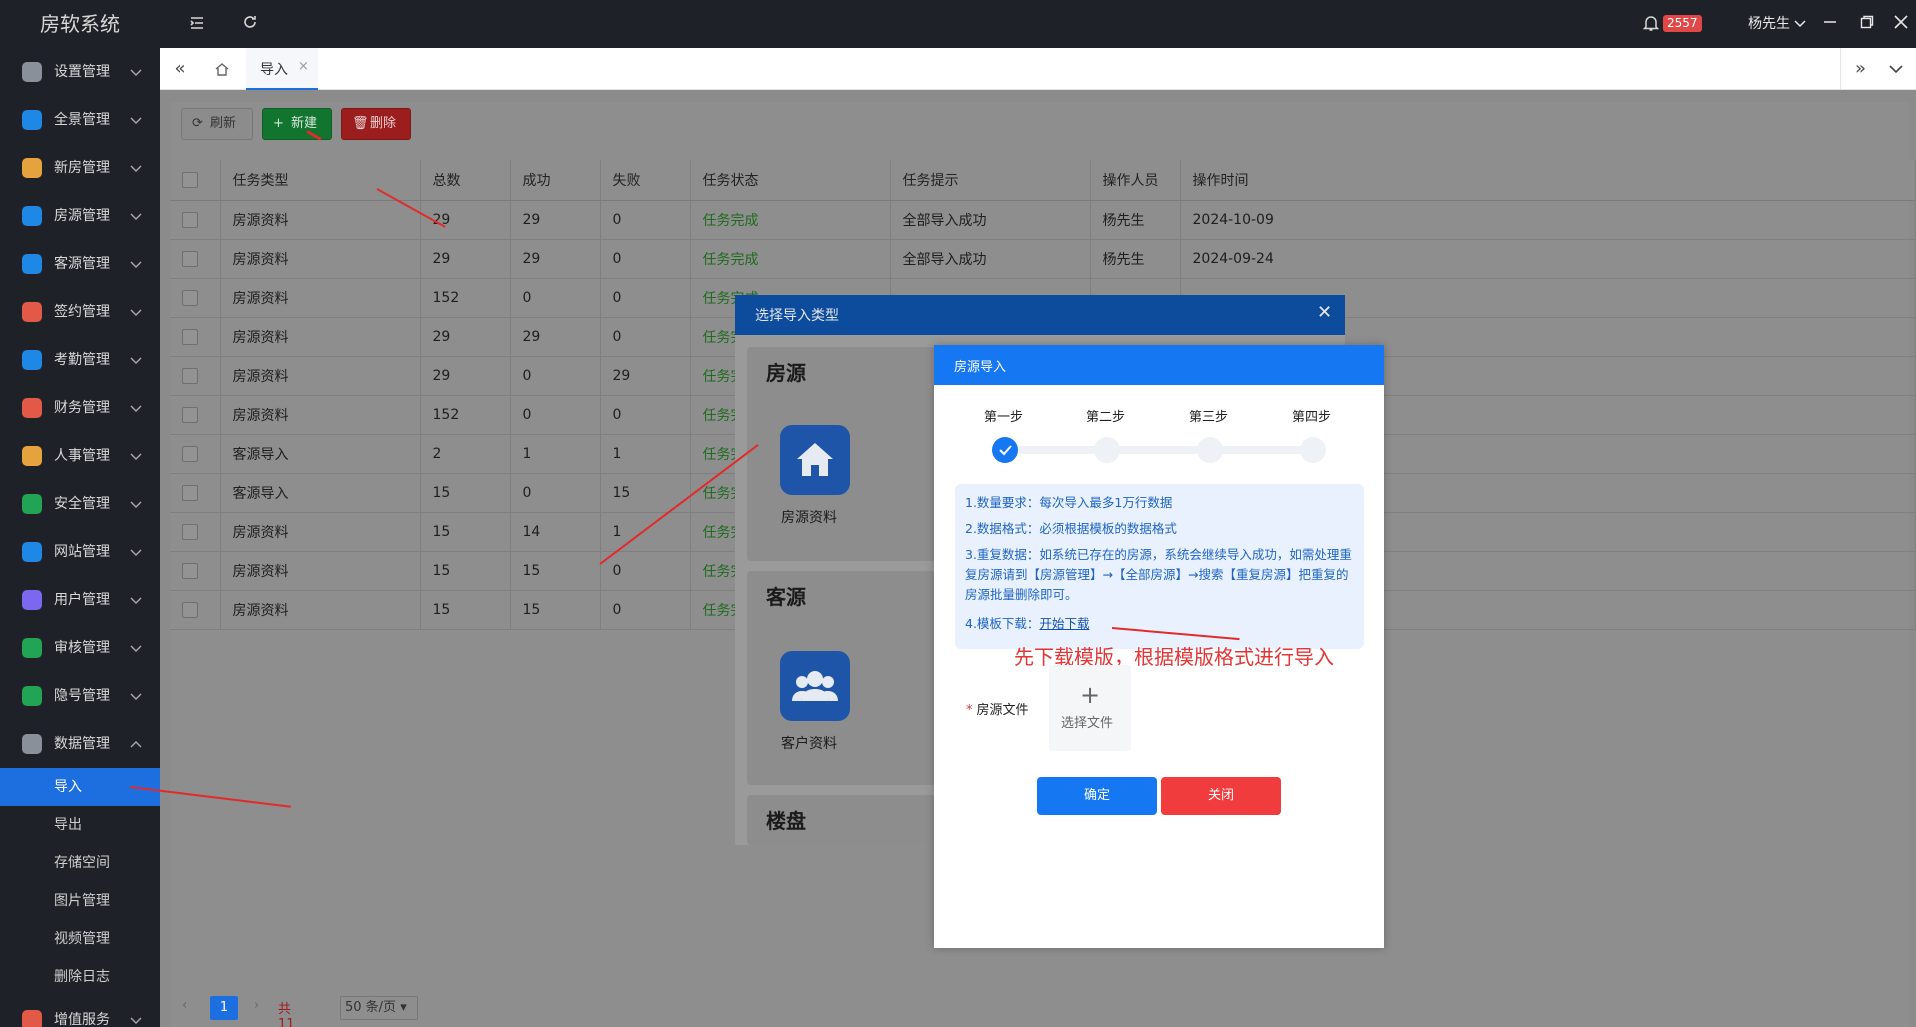 The width and height of the screenshot is (1916, 1027). I want to click on new-button: + 新建, so click(297, 124).